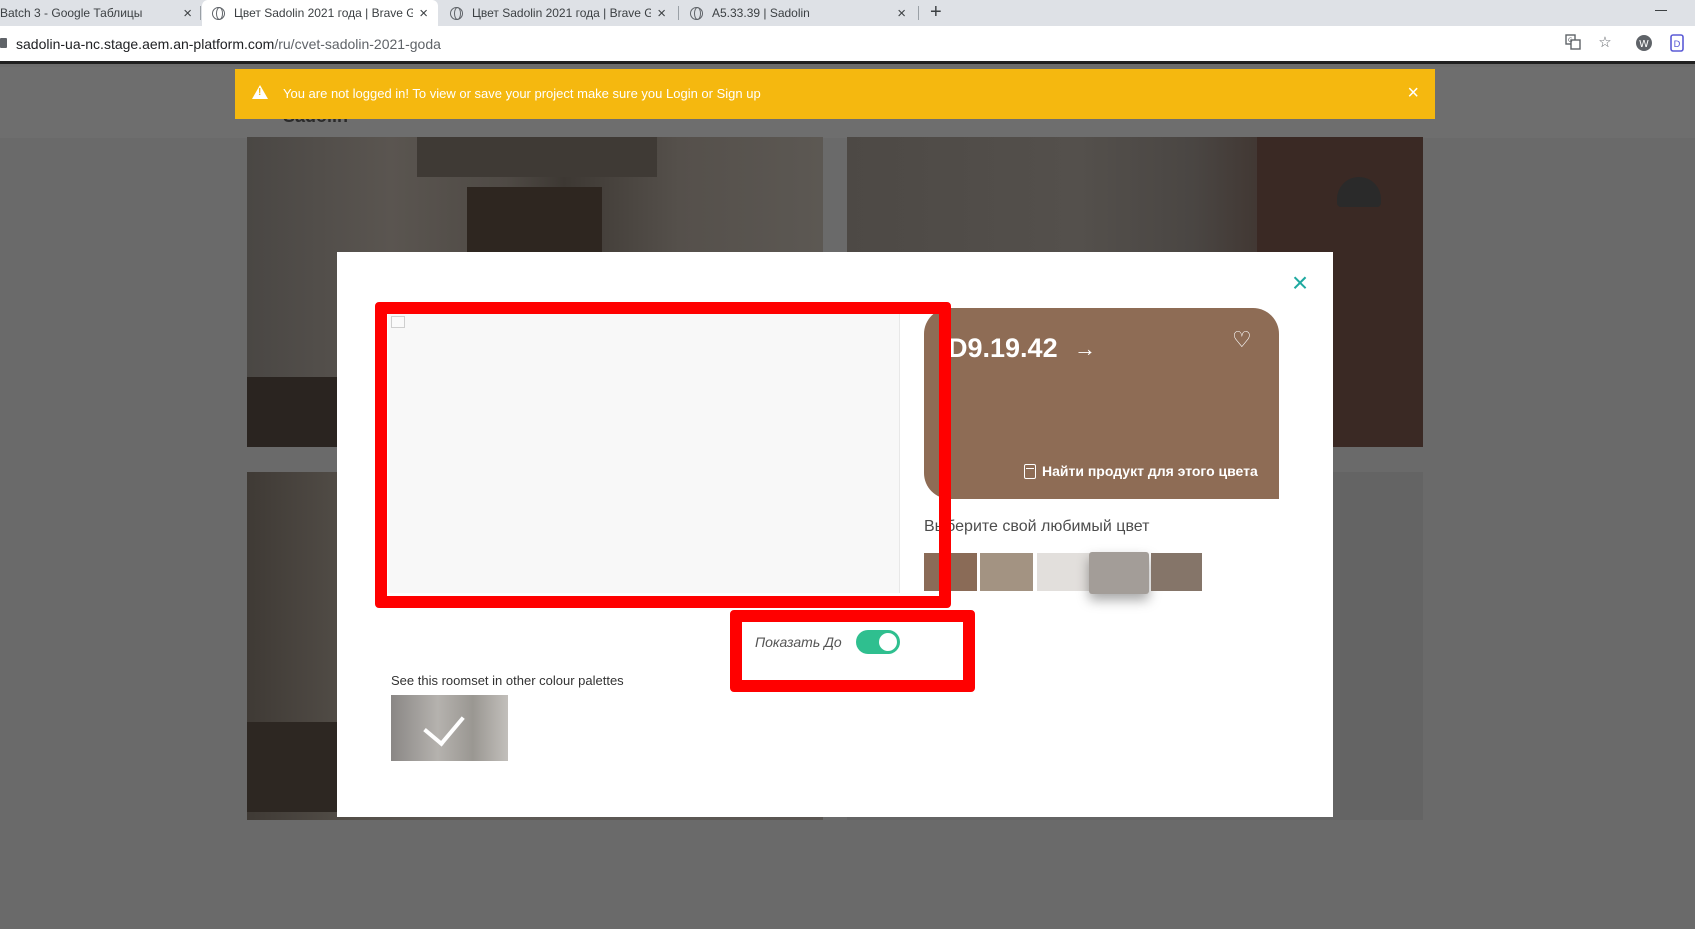  Describe the element at coordinates (1119, 573) in the screenshot. I see `color-swatch-selected` at that location.